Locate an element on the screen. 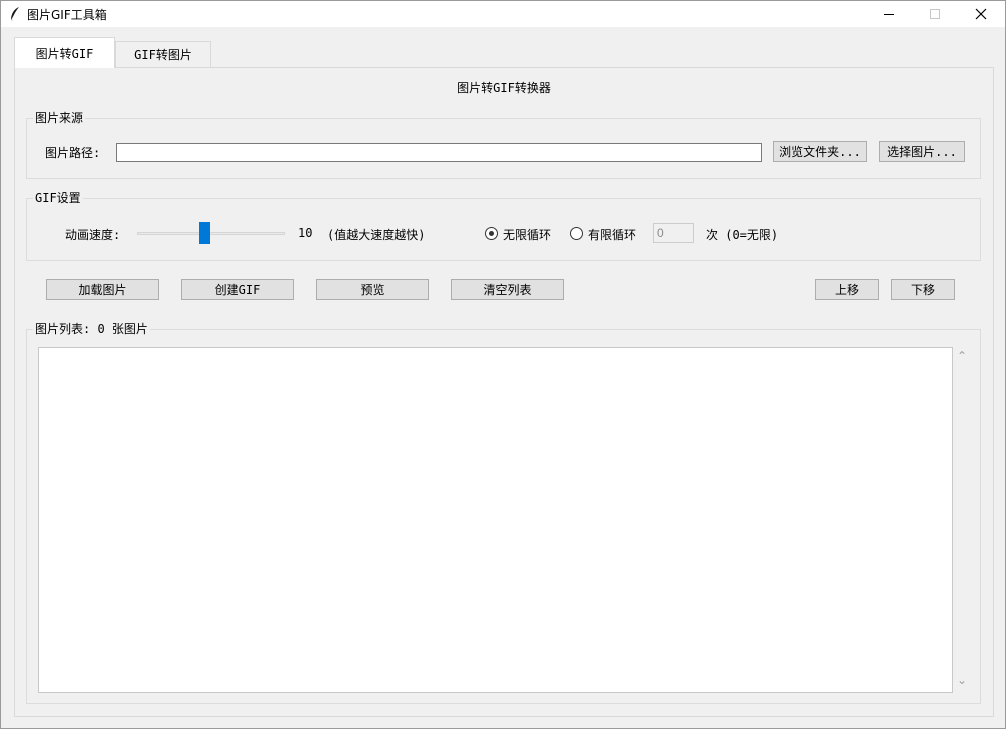 This screenshot has width=1006, height=729. tab-label: 图片转GIF is located at coordinates (64, 53).